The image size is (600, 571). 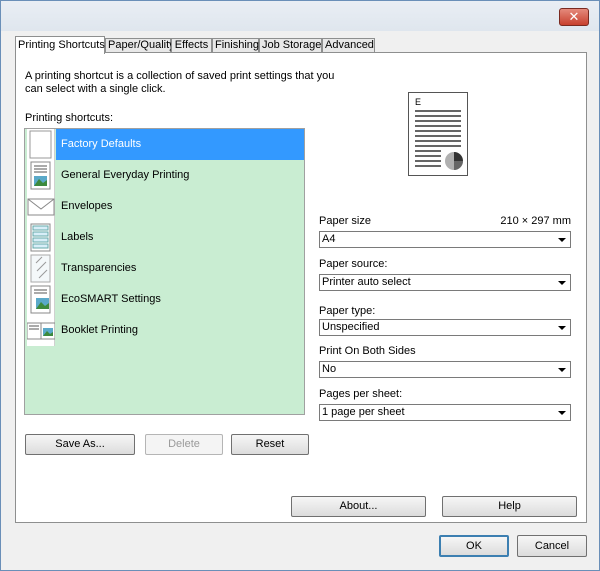 I want to click on paper-size-label: Paper size, so click(x=345, y=221).